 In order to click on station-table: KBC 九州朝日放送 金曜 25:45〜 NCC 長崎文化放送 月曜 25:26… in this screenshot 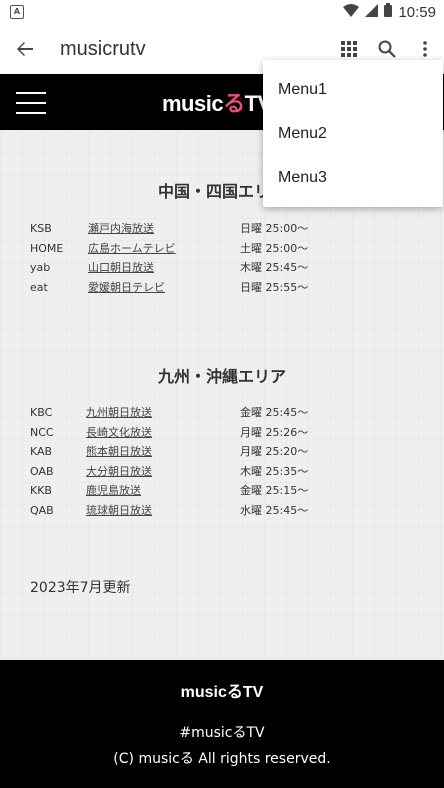, I will do `click(180, 461)`.